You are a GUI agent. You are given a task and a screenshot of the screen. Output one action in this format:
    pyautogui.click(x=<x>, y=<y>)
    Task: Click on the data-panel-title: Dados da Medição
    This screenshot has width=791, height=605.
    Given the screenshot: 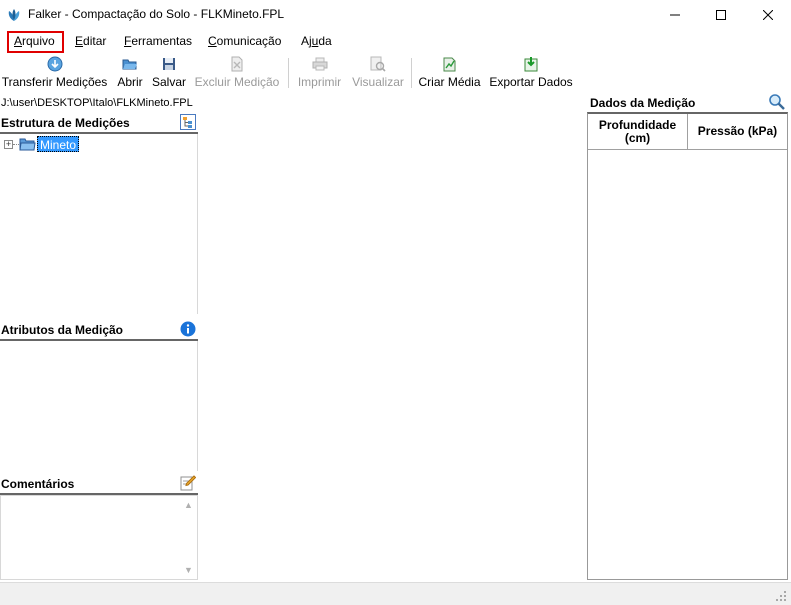 What is the action you would take?
    pyautogui.click(x=643, y=103)
    